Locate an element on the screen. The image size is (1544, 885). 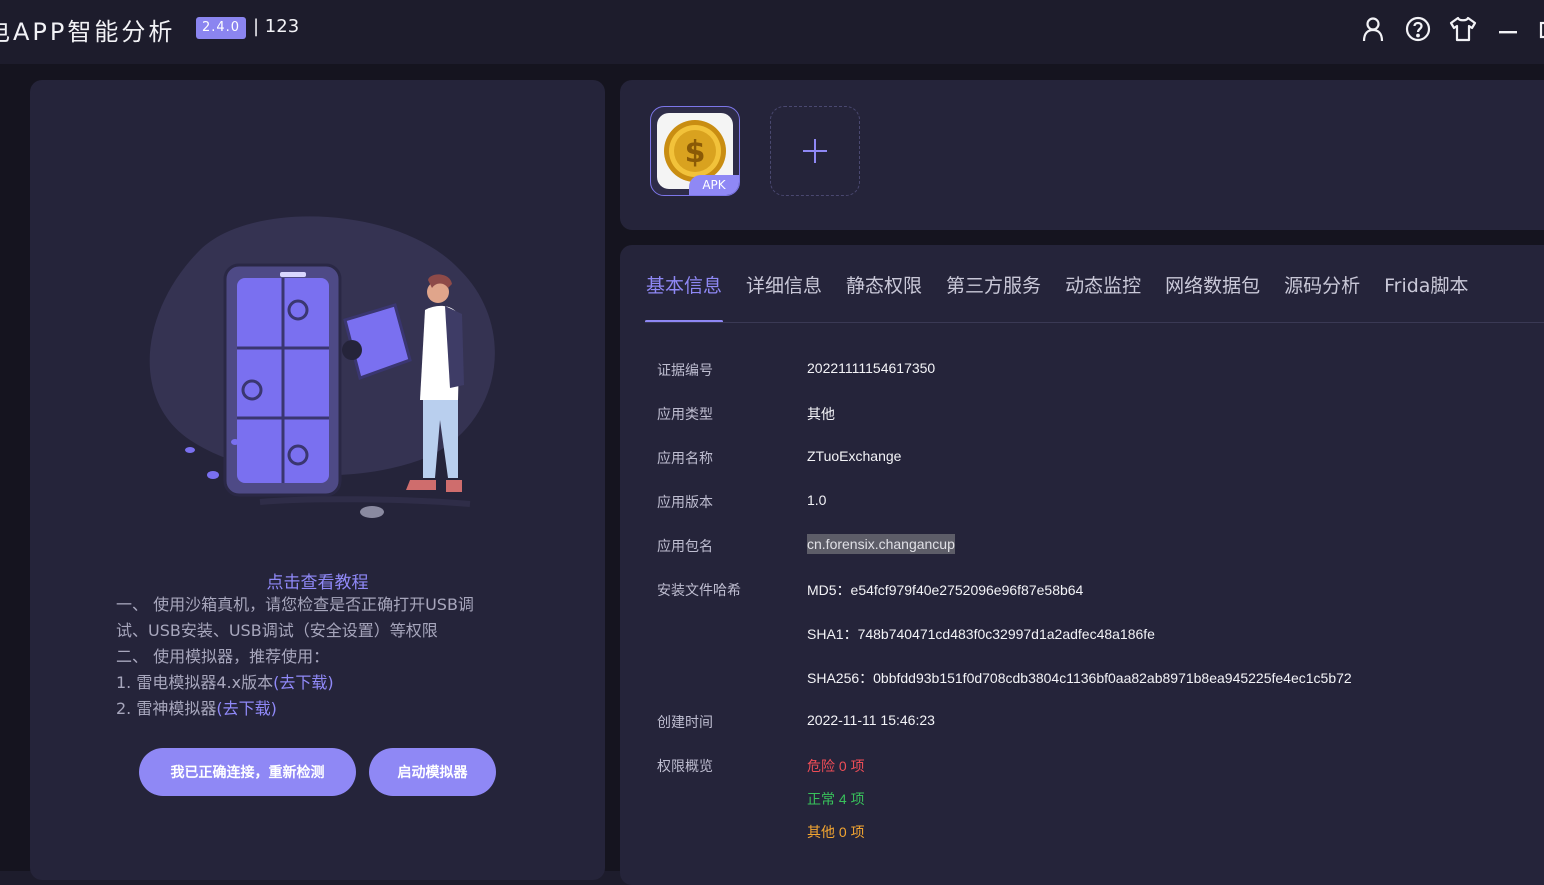
tutorial-link: 点击查看教程 is located at coordinates (317, 580).